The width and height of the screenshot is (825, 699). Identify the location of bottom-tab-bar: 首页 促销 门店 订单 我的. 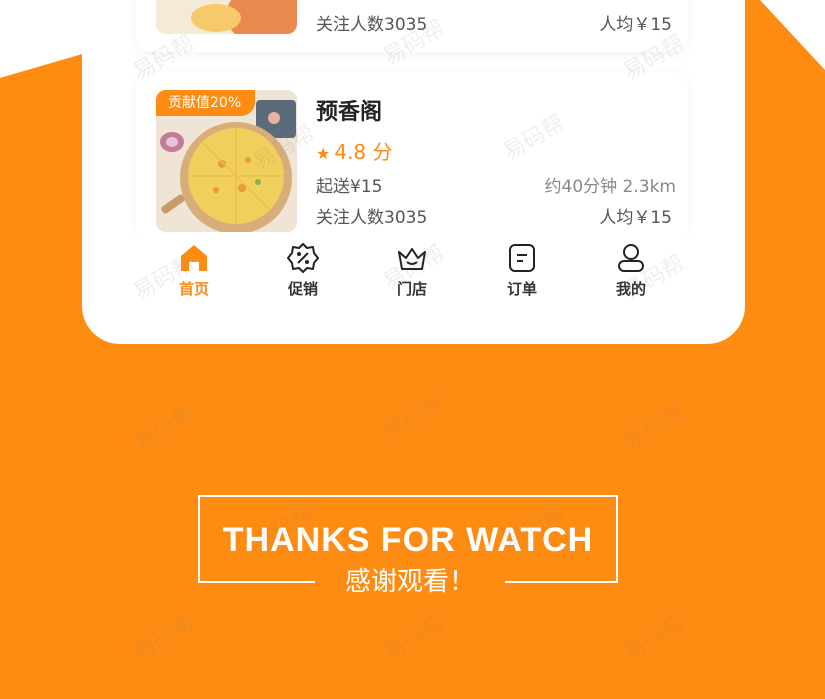
(413, 269).